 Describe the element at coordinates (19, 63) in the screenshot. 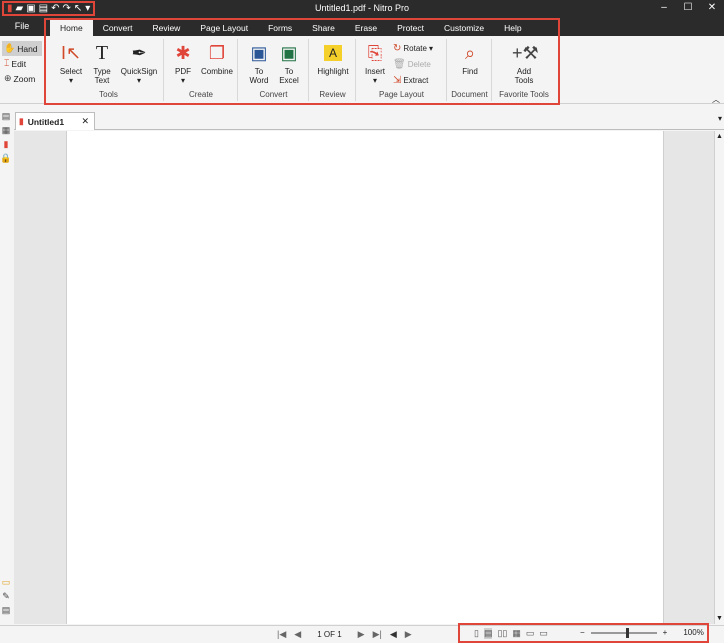

I see `edit-label: Edit` at that location.